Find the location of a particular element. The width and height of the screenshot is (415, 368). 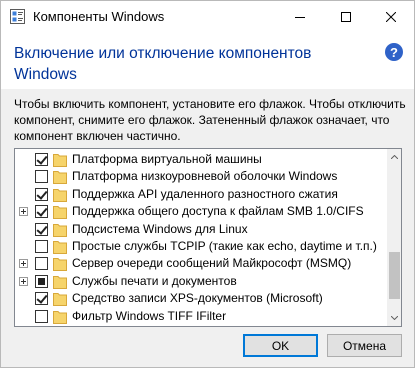

scroll-thumb is located at coordinates (394, 275).